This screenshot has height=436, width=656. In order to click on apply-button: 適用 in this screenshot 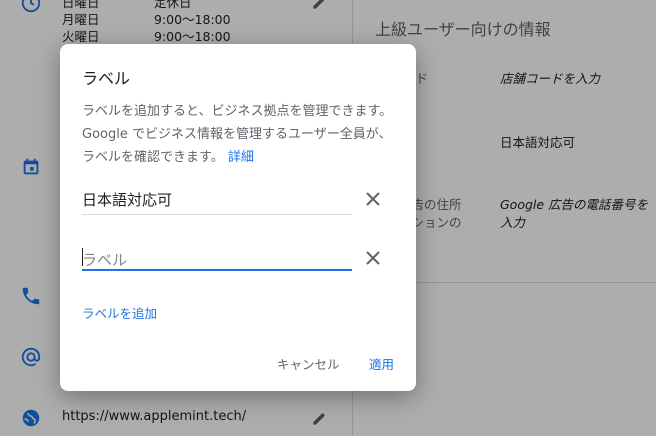, I will do `click(381, 363)`.